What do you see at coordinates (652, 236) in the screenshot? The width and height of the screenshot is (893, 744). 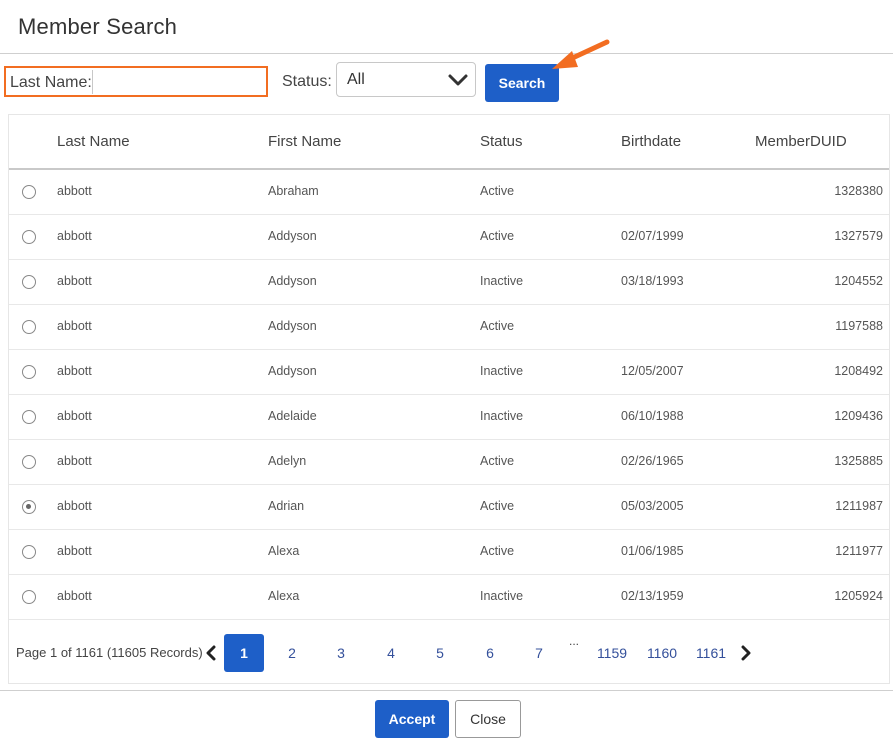 I see `cell-birthdate: 02/07/1999` at bounding box center [652, 236].